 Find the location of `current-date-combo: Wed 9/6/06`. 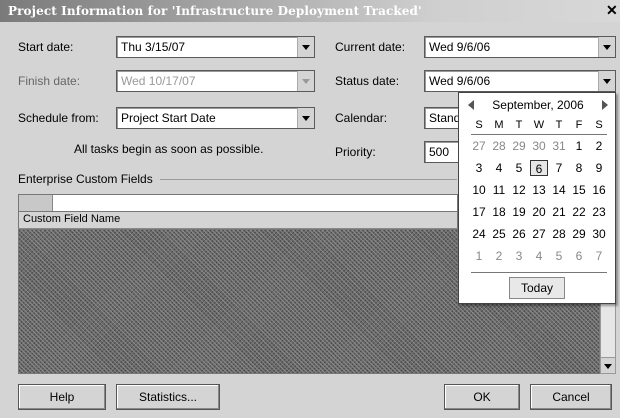

current-date-combo: Wed 9/6/06 is located at coordinates (520, 47).